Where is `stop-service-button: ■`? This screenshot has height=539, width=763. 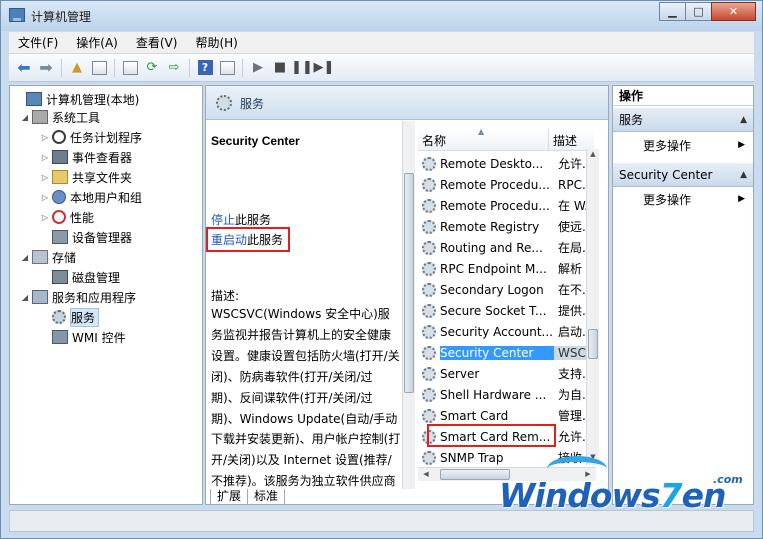
stop-service-button: ■ is located at coordinates (280, 68).